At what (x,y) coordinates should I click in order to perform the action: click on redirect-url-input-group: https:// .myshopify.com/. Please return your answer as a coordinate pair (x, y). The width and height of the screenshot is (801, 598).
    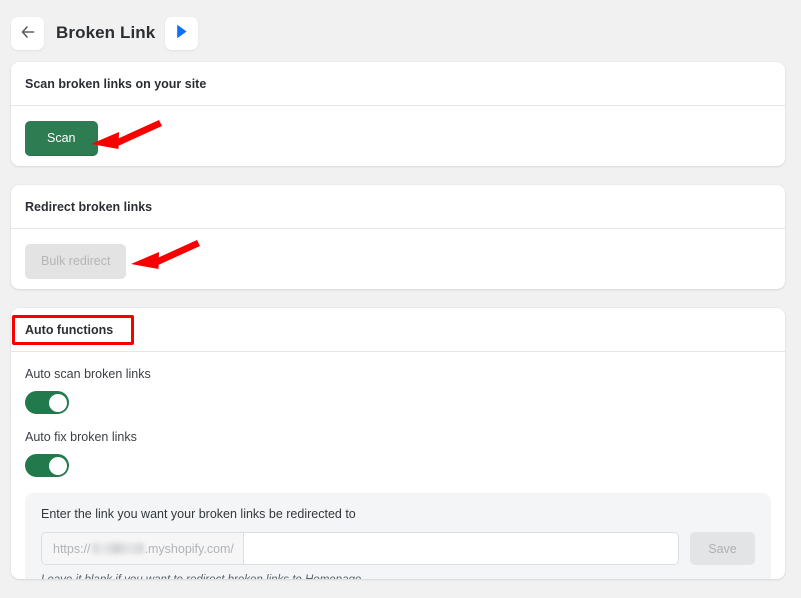
    Looking at the image, I should click on (360, 548).